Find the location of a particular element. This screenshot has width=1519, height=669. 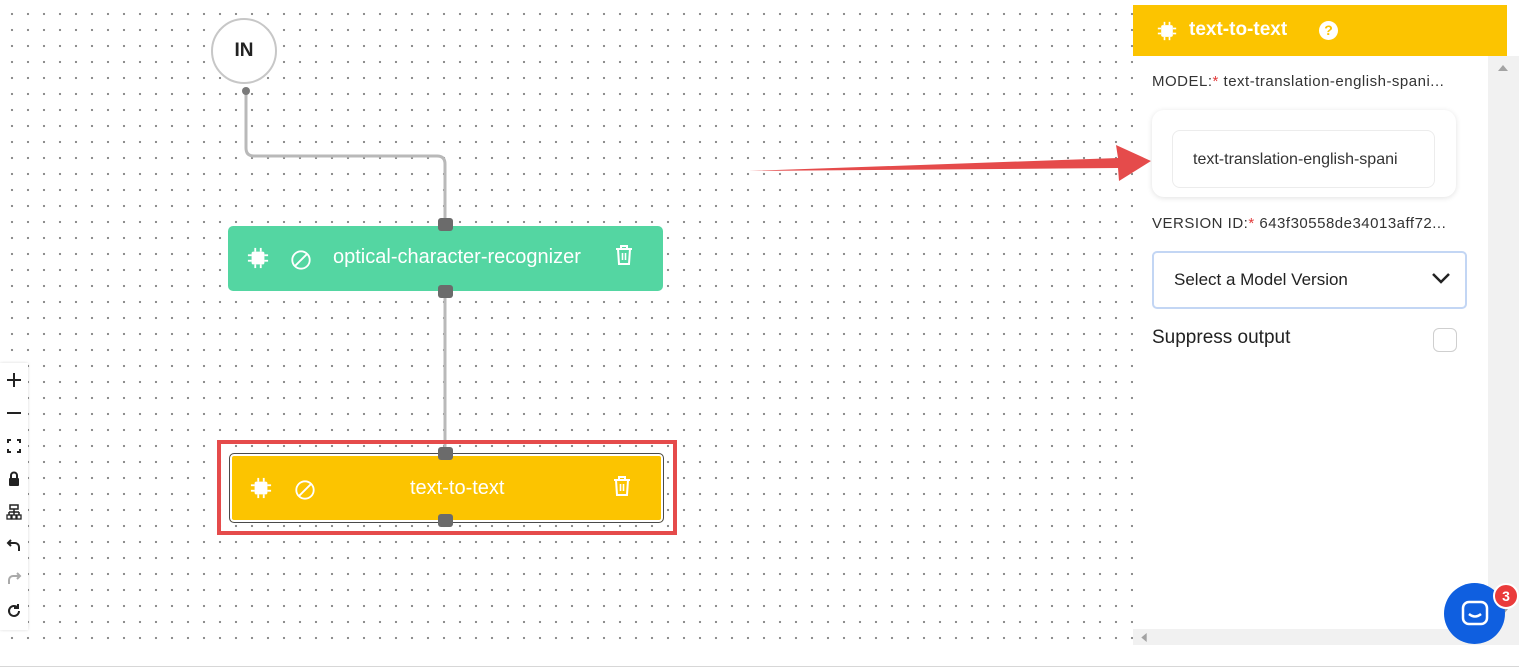

model-label: MODEL: is located at coordinates (1182, 81).